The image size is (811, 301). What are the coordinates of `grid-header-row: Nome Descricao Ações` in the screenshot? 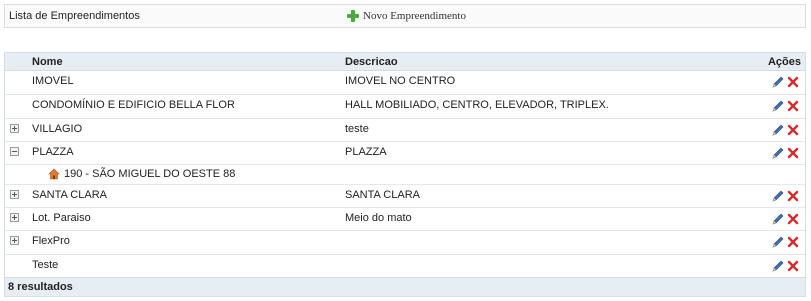 It's located at (405, 62).